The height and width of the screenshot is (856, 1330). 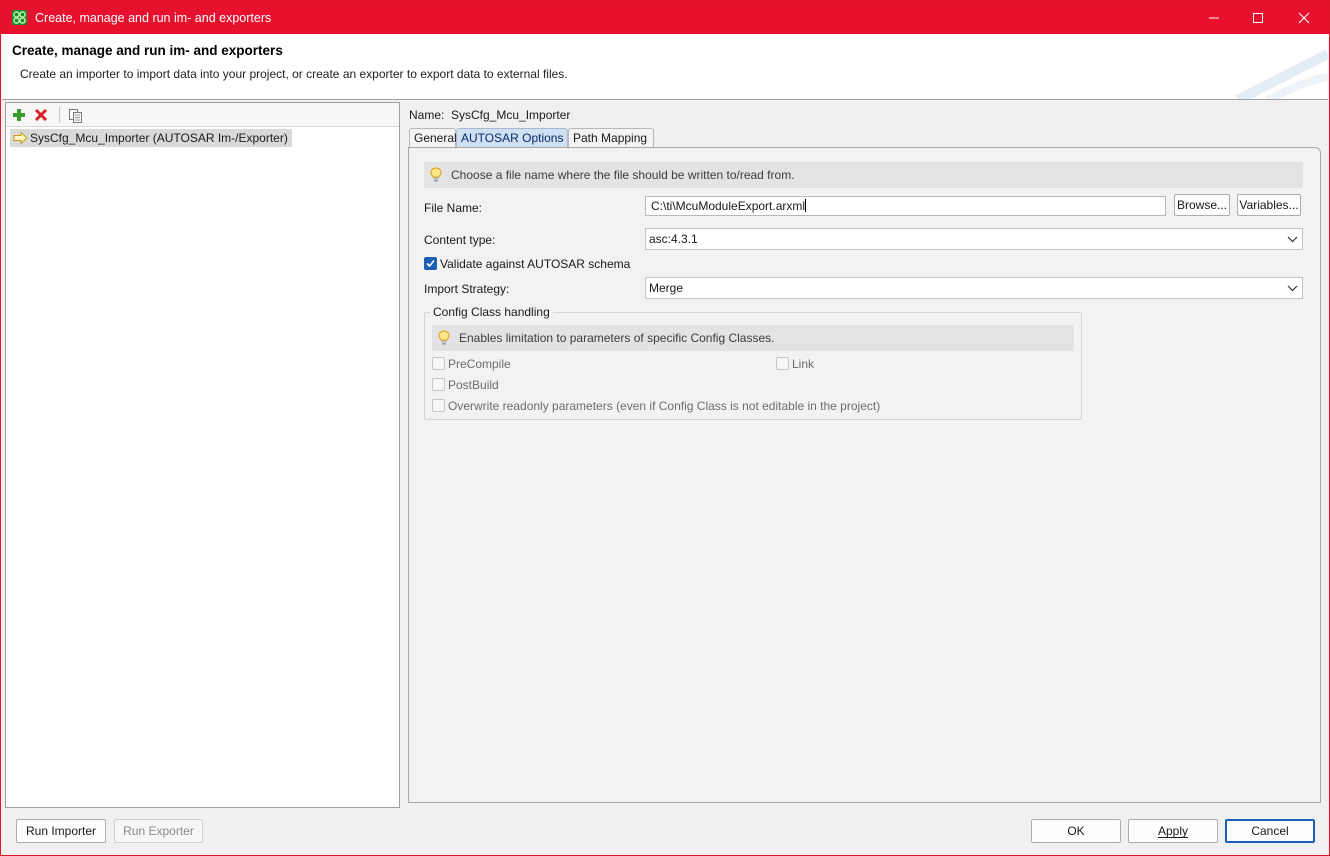 I want to click on close-icon, so click(x=1304, y=17).